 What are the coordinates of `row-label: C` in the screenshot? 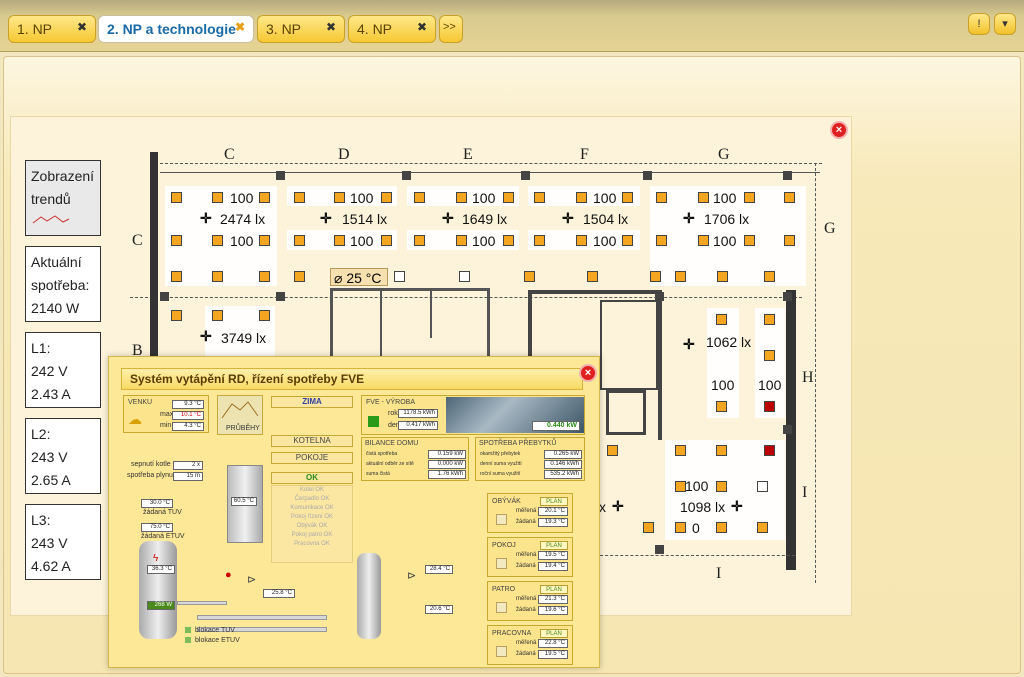 It's located at (137, 240).